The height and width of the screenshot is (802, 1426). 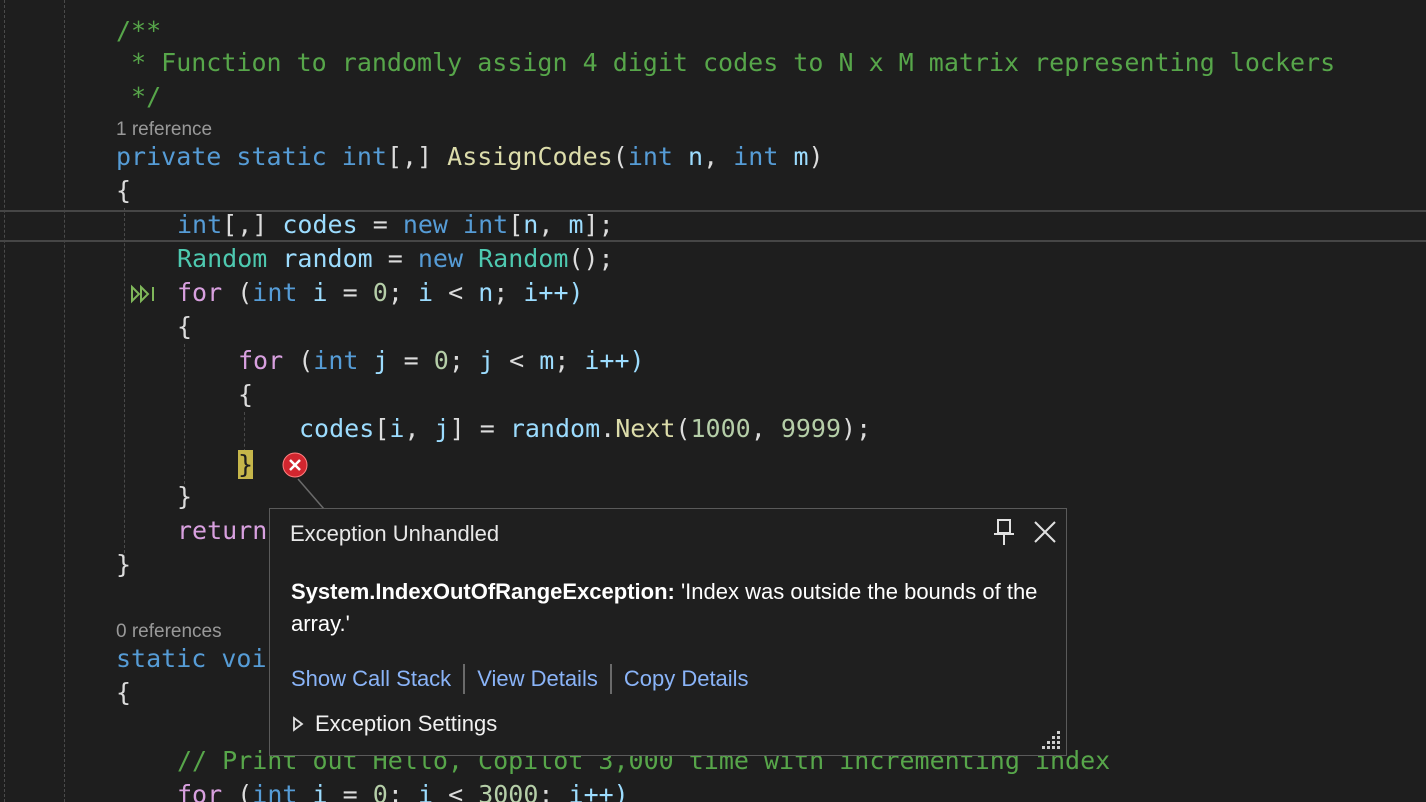 I want to click on close-icon, so click(x=1045, y=532).